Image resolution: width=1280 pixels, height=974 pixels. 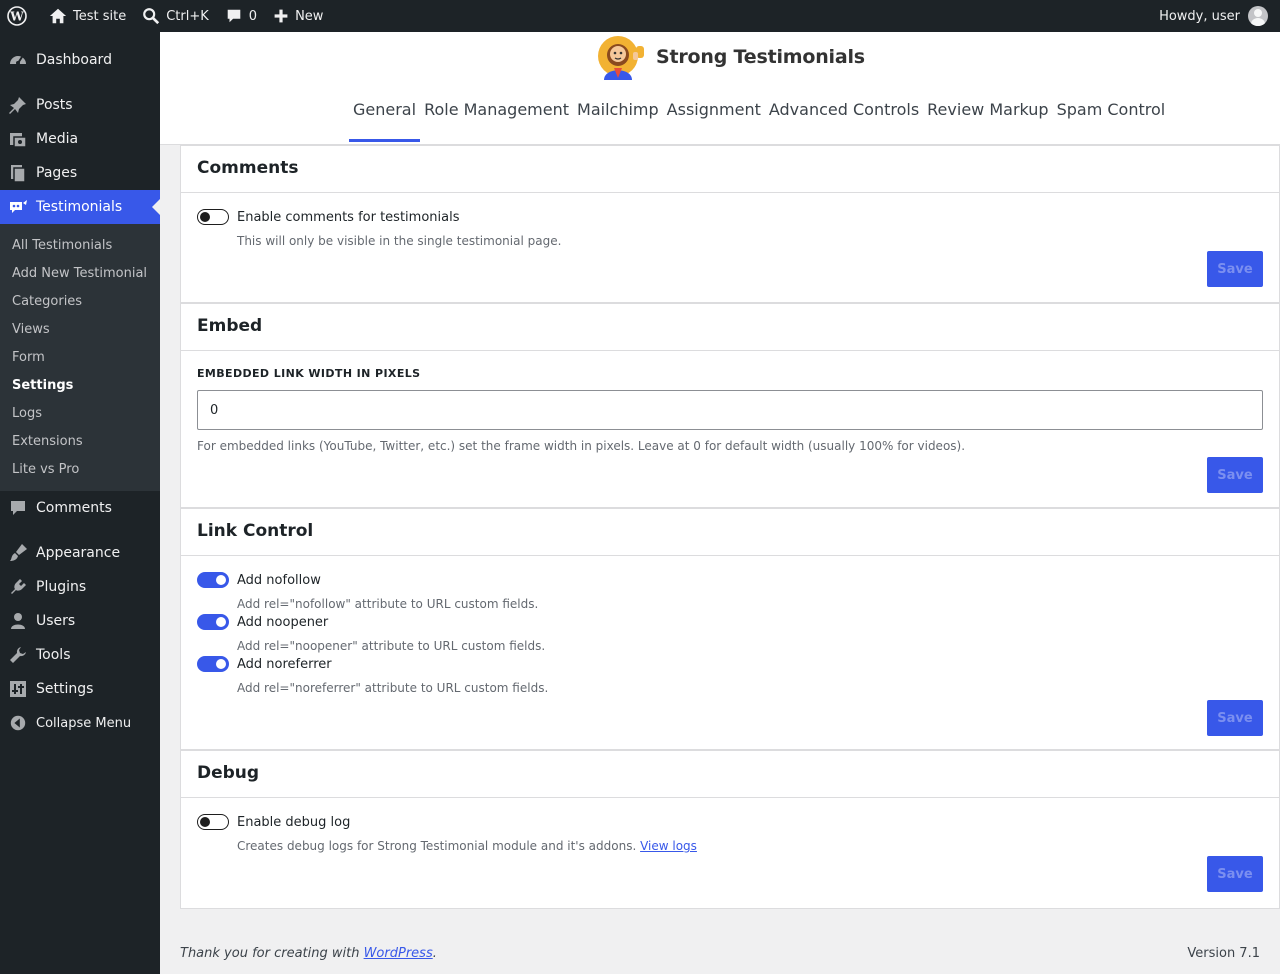 What do you see at coordinates (844, 112) in the screenshot?
I see `tab-advanced-controls: Advanced Controls` at bounding box center [844, 112].